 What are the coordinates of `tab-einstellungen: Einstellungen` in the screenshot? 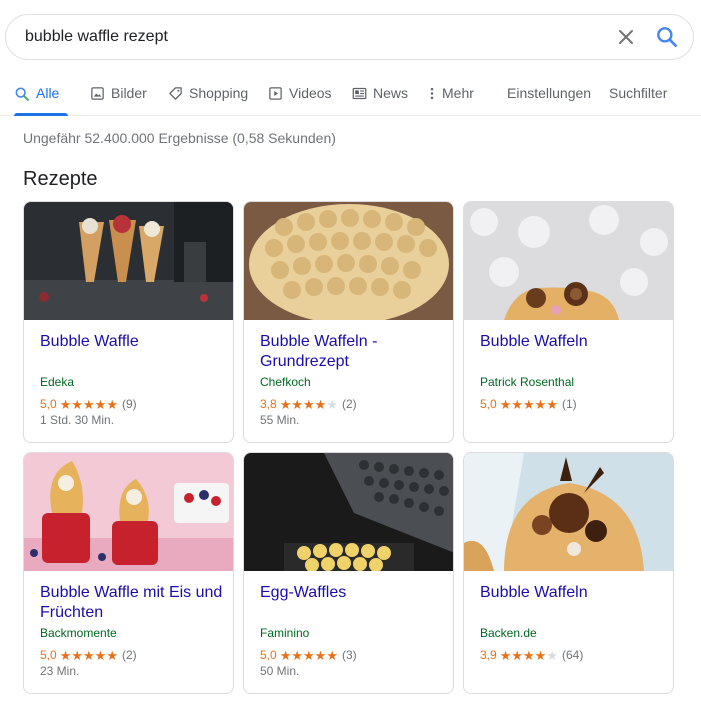 It's located at (549, 95).